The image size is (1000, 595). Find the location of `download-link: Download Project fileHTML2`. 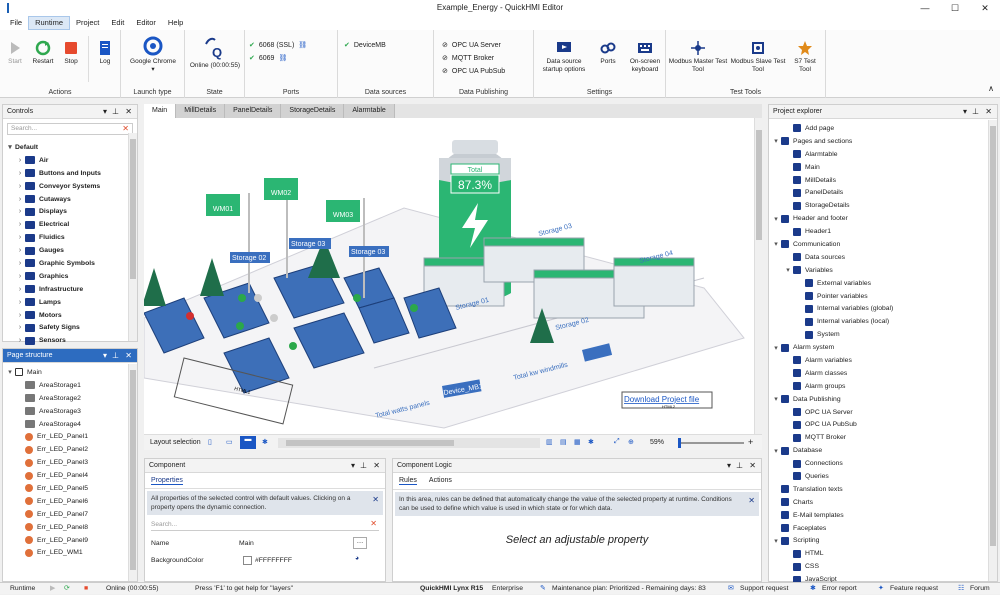

download-link: Download Project fileHTML2 is located at coordinates (667, 400).